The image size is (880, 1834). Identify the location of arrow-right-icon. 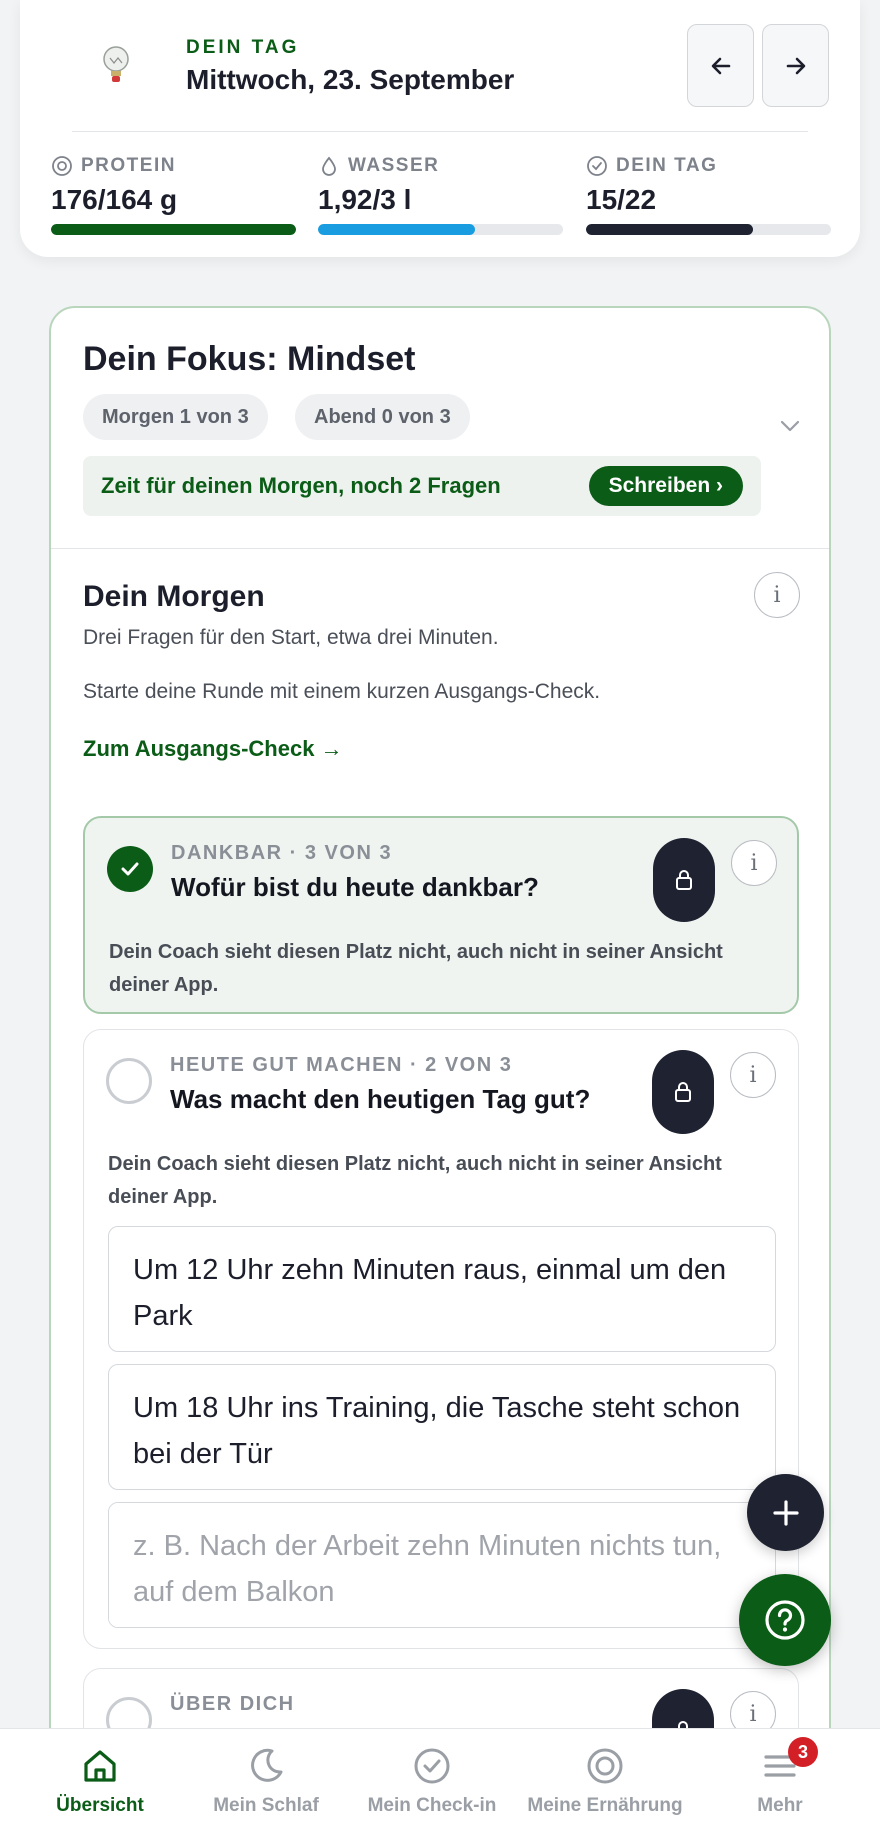
(795, 65).